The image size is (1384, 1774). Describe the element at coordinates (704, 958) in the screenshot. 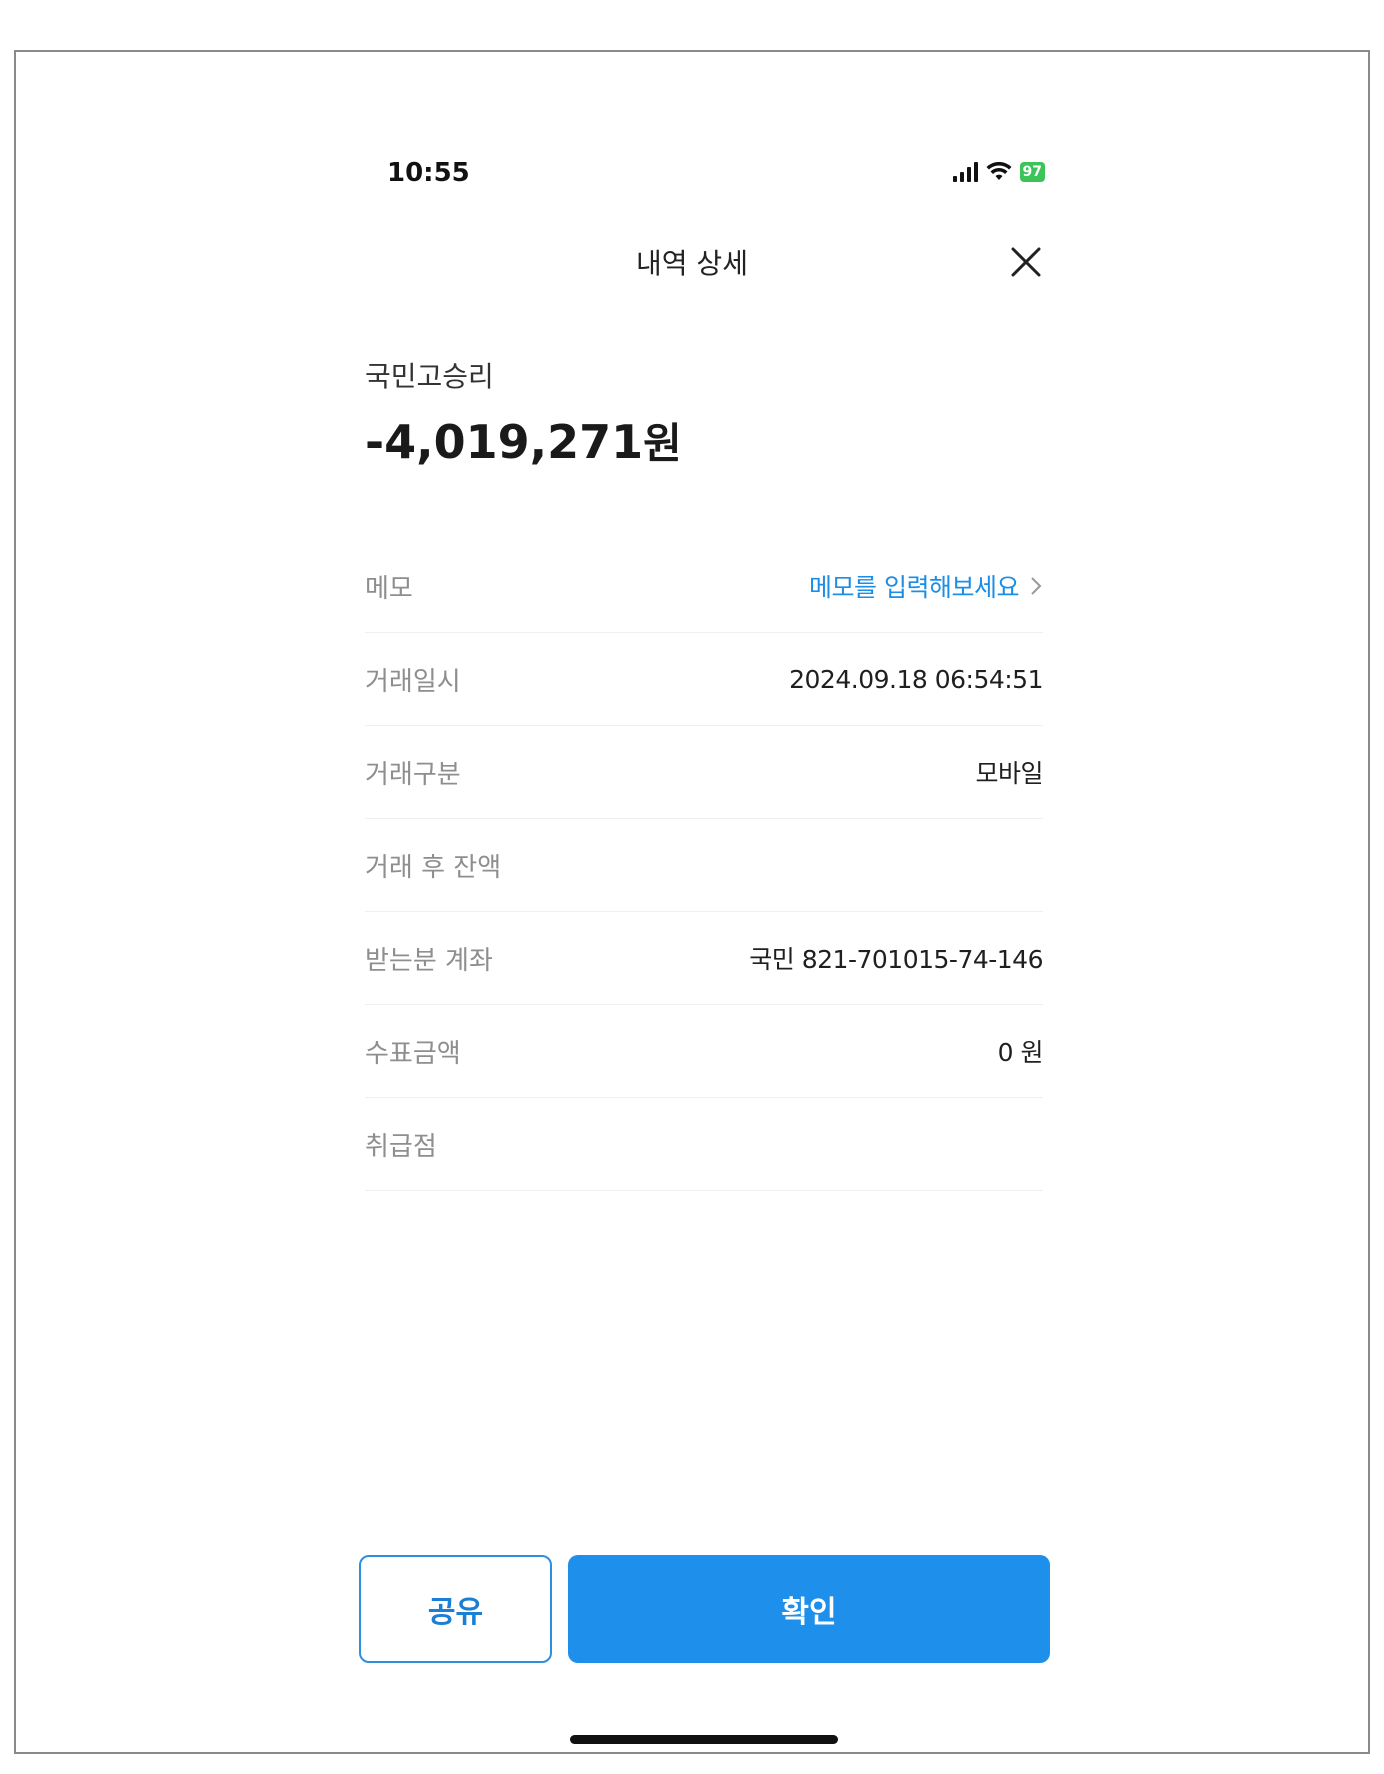

I see `detail-row-account: 받는분 계좌 국민 821-701015-74-146` at that location.